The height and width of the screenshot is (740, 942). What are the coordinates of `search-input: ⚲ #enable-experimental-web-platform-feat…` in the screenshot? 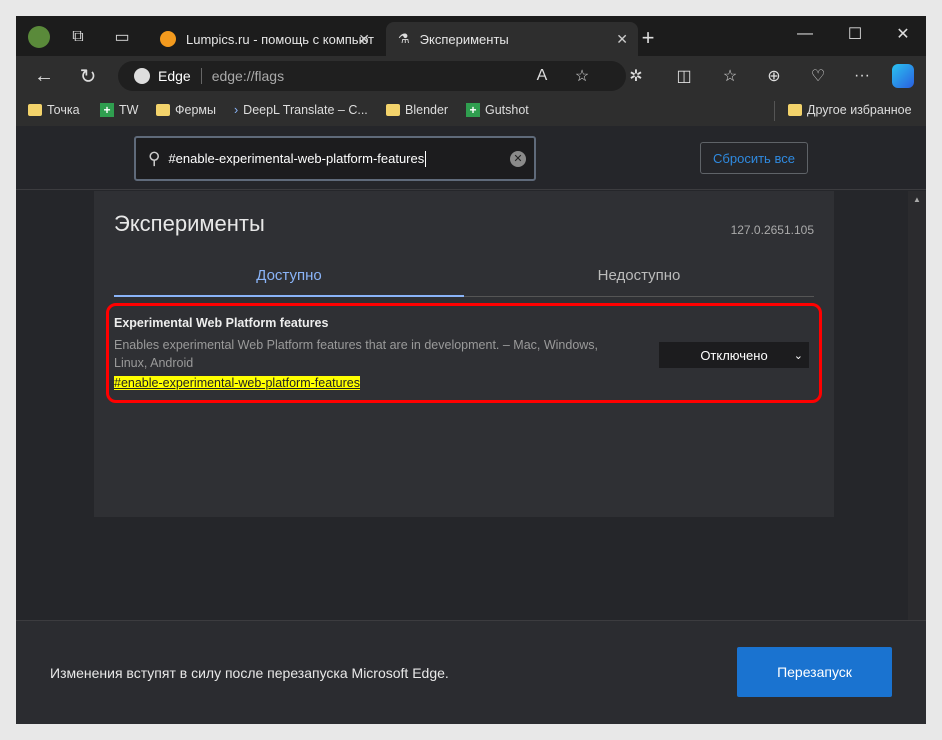 It's located at (335, 158).